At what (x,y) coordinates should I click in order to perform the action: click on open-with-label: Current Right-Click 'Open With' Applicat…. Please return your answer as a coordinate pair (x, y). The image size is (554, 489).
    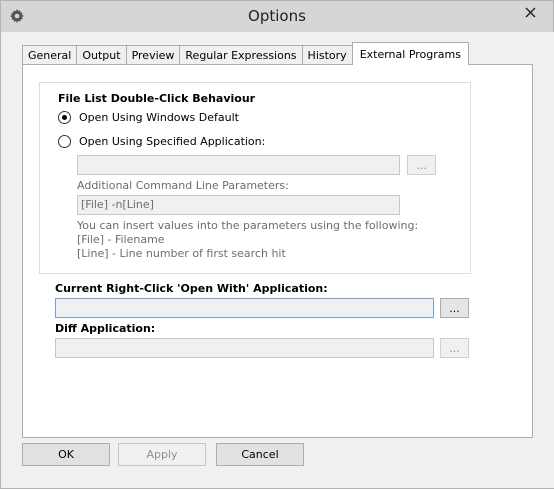
    Looking at the image, I should click on (191, 288).